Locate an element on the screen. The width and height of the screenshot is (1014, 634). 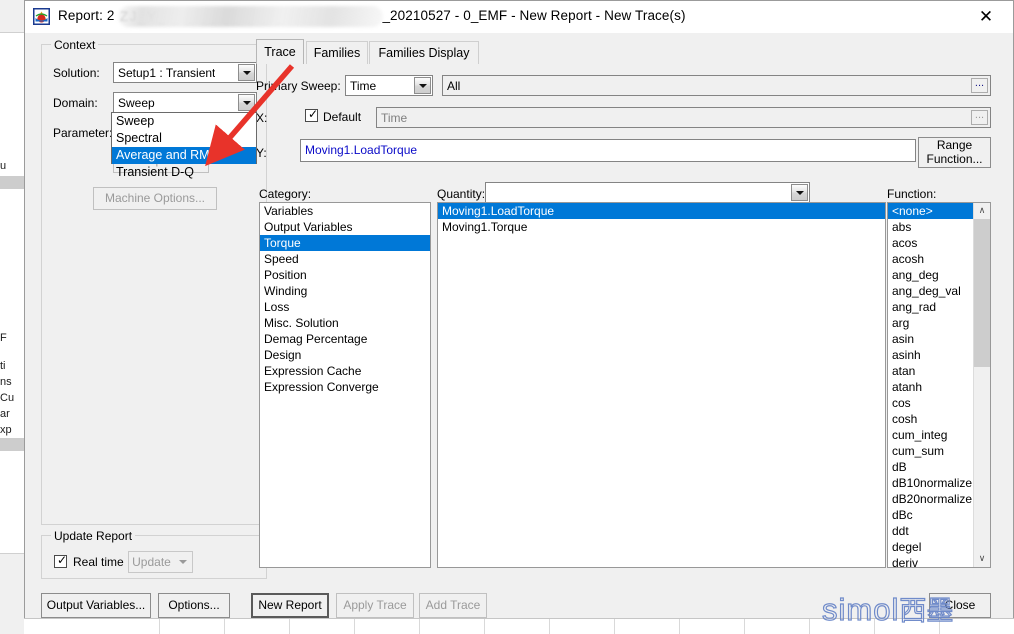
y-expression-value: Moving1.LoadTorque is located at coordinates (361, 150).